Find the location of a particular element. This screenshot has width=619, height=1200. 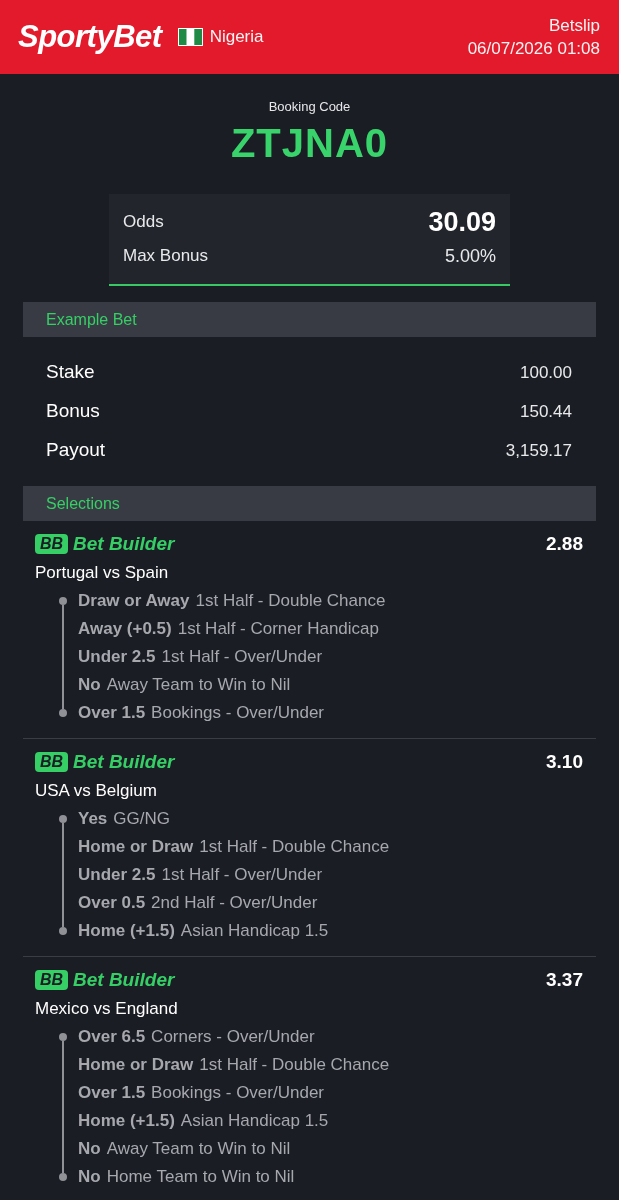

example-label: Bonus is located at coordinates (73, 411).